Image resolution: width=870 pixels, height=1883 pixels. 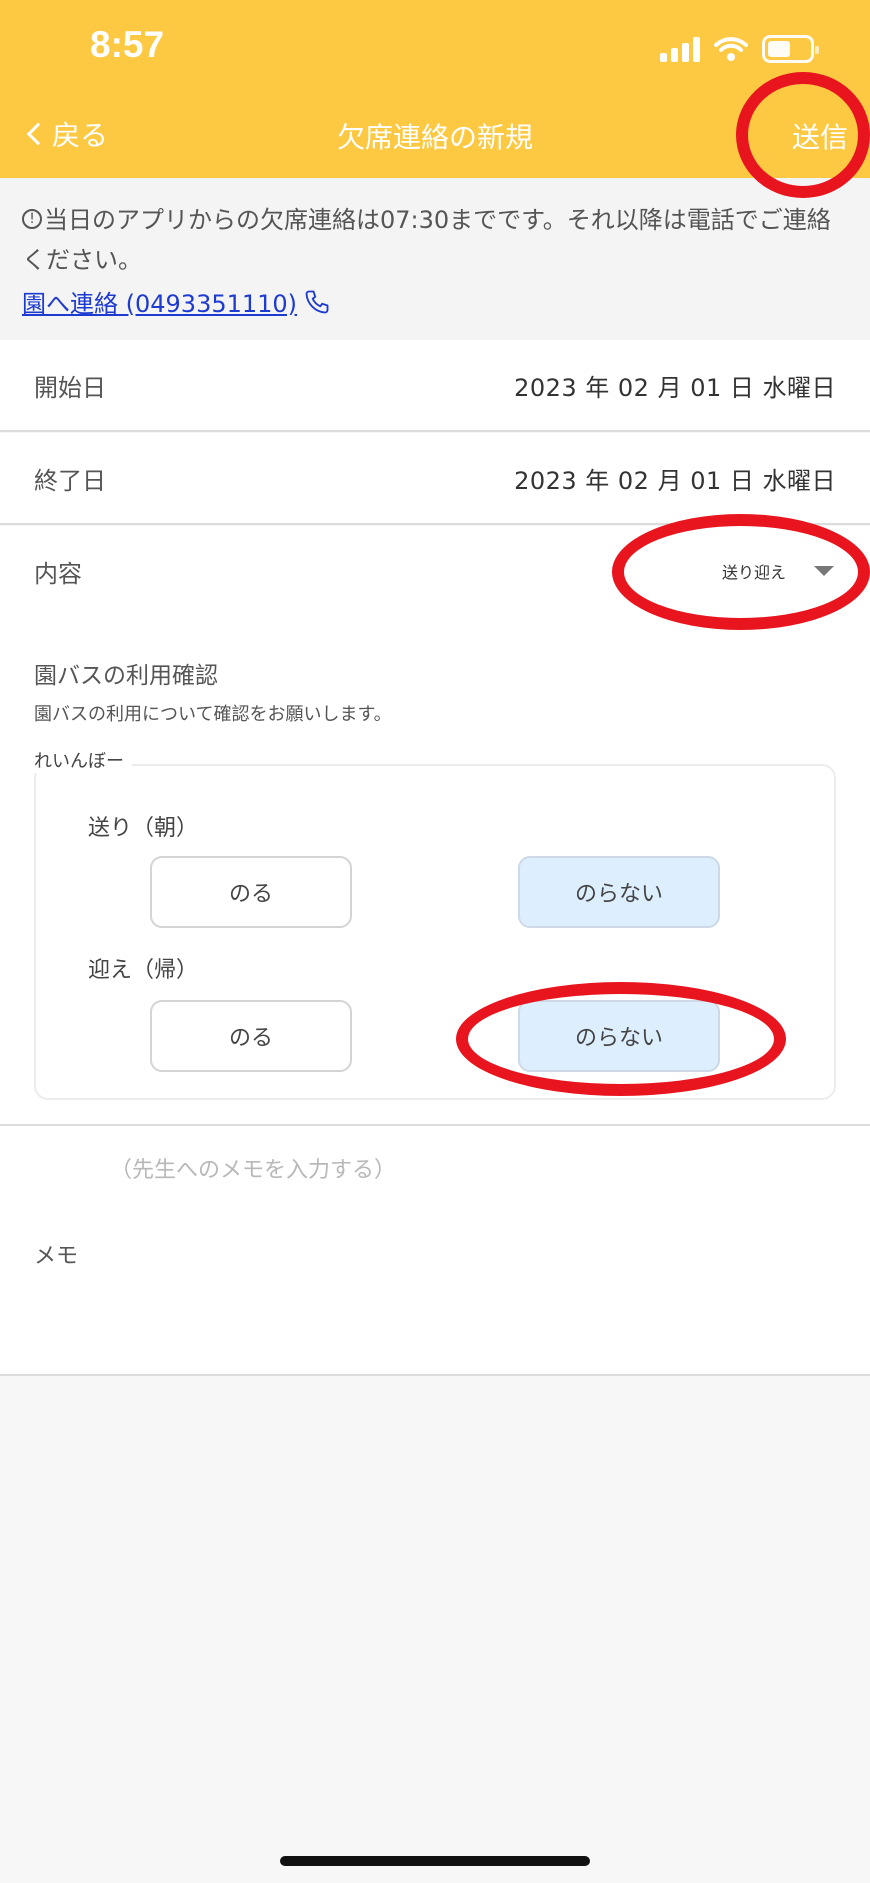 I want to click on bus-section-title: 園バスの利用確認, so click(x=126, y=676).